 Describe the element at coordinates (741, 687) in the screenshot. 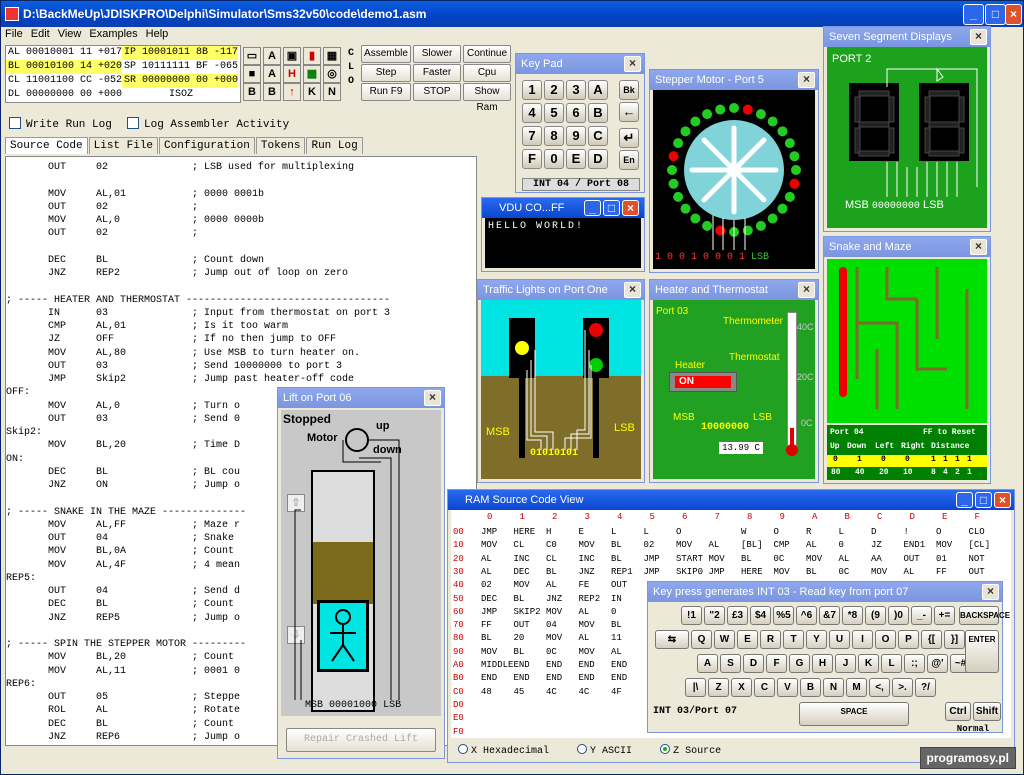

I see `keyboard-key: X` at that location.